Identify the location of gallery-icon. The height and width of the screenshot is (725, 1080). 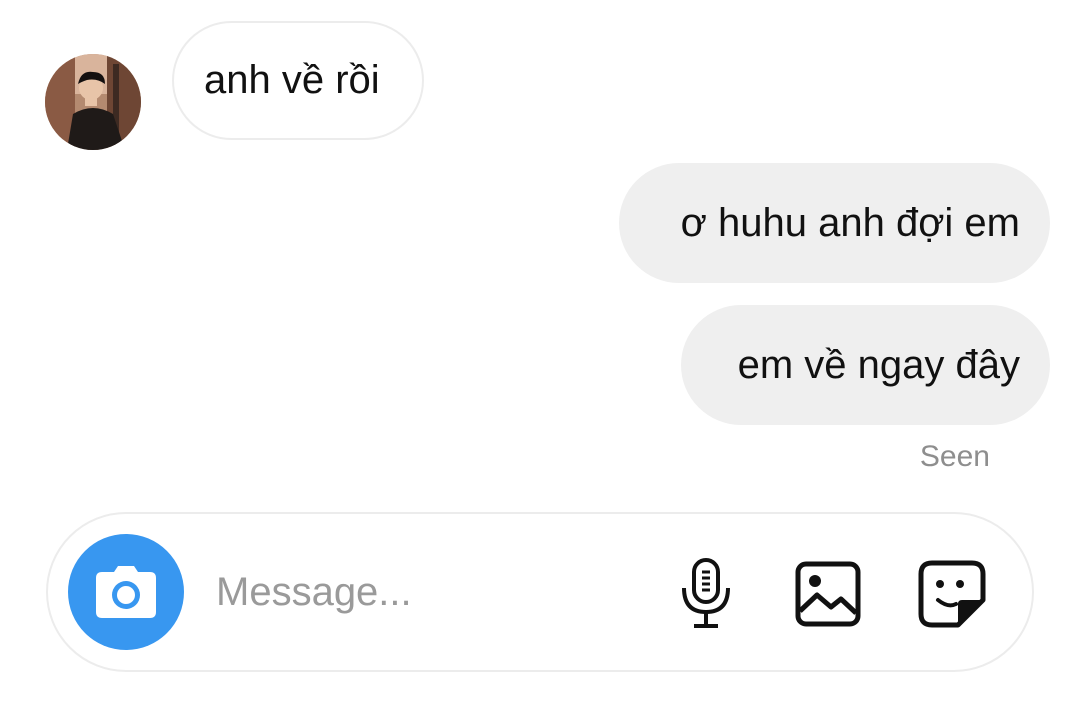
(828, 594).